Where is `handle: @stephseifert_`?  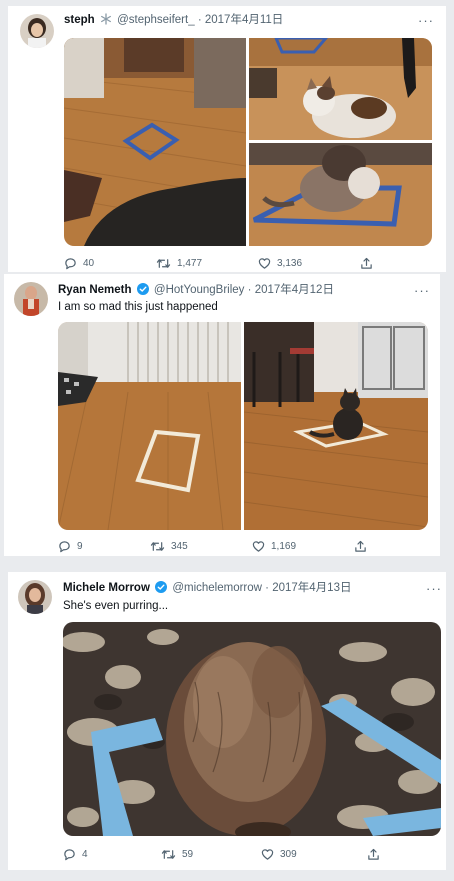
handle: @stephseifert_ is located at coordinates (156, 20).